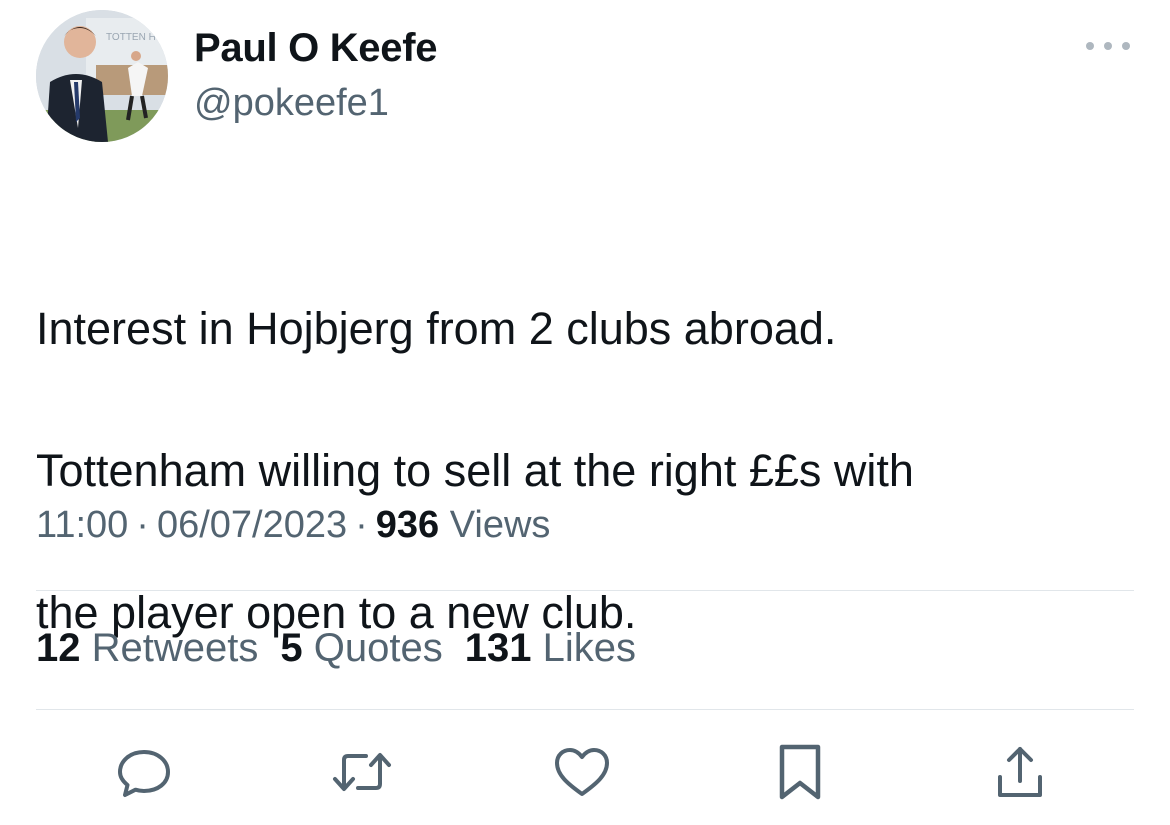 This screenshot has height=825, width=1170. What do you see at coordinates (500, 525) in the screenshot?
I see `views-label: Views` at bounding box center [500, 525].